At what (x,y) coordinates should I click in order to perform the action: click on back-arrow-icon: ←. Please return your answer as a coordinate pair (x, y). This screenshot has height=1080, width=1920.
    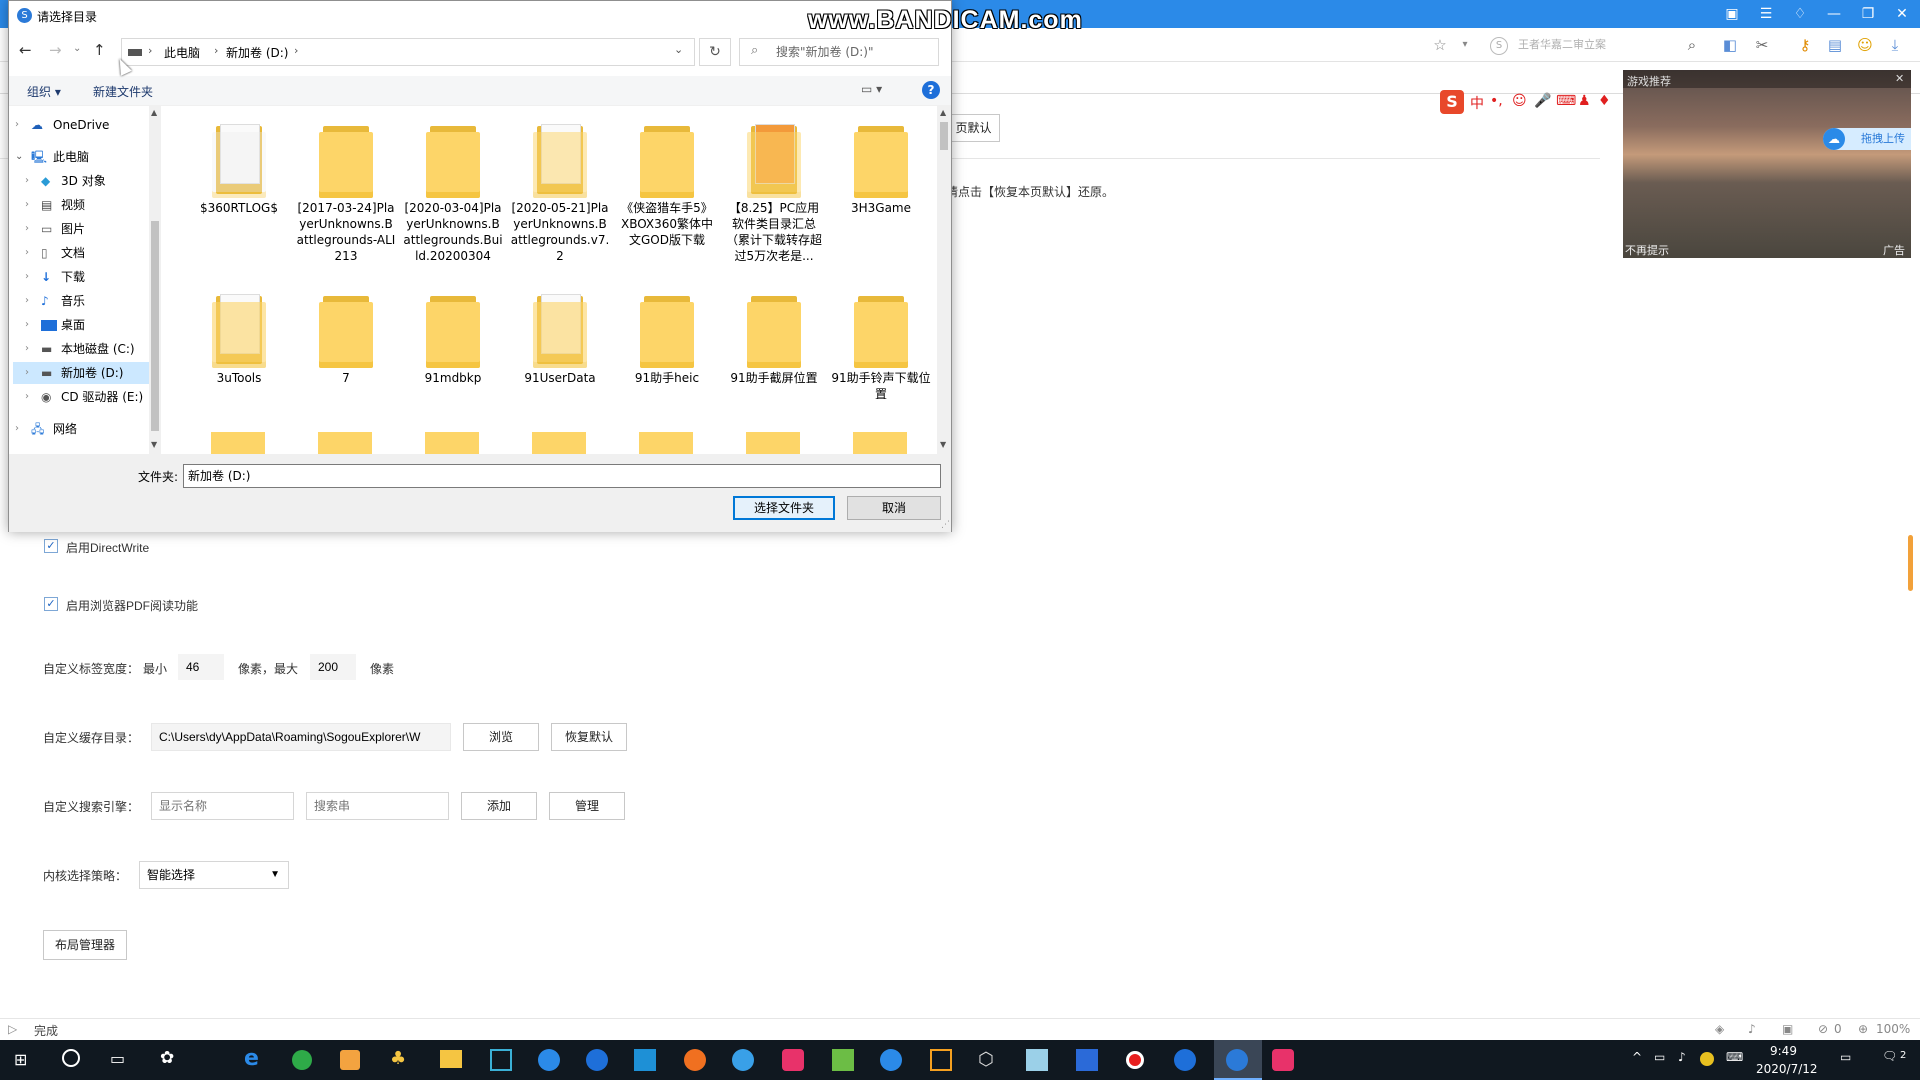
    Looking at the image, I should click on (25, 50).